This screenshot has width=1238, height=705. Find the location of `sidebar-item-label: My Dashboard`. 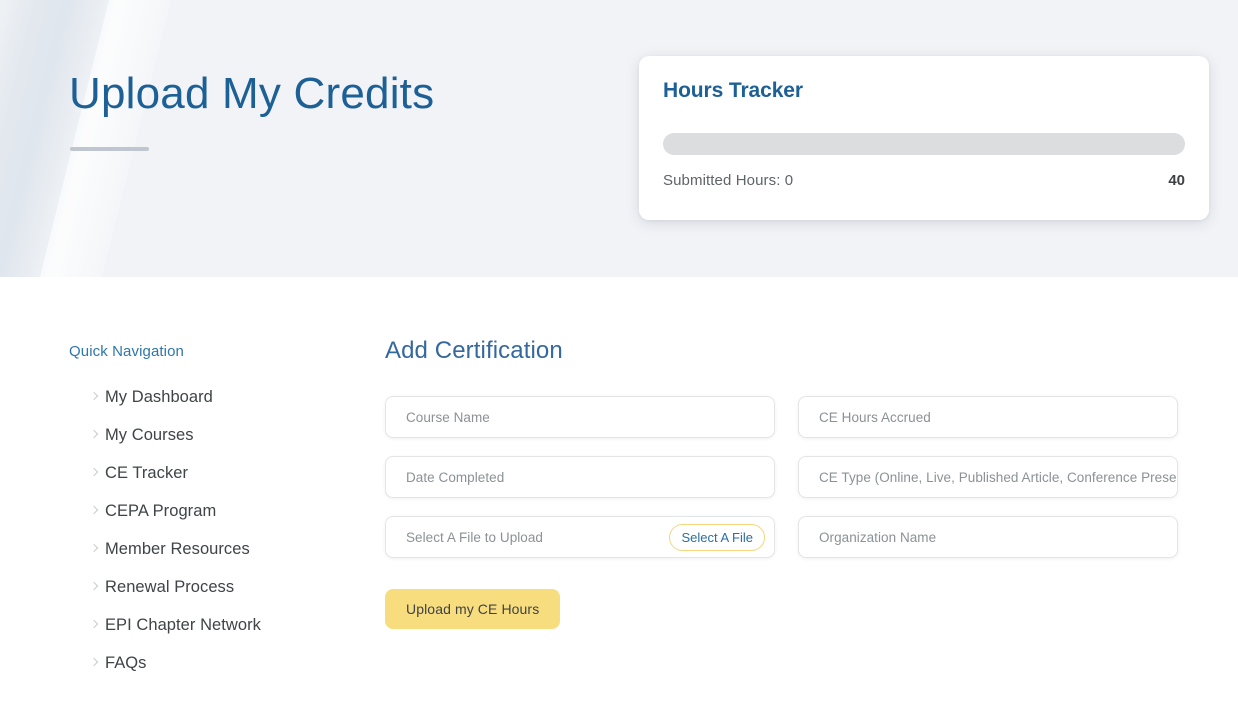

sidebar-item-label: My Dashboard is located at coordinates (159, 396).